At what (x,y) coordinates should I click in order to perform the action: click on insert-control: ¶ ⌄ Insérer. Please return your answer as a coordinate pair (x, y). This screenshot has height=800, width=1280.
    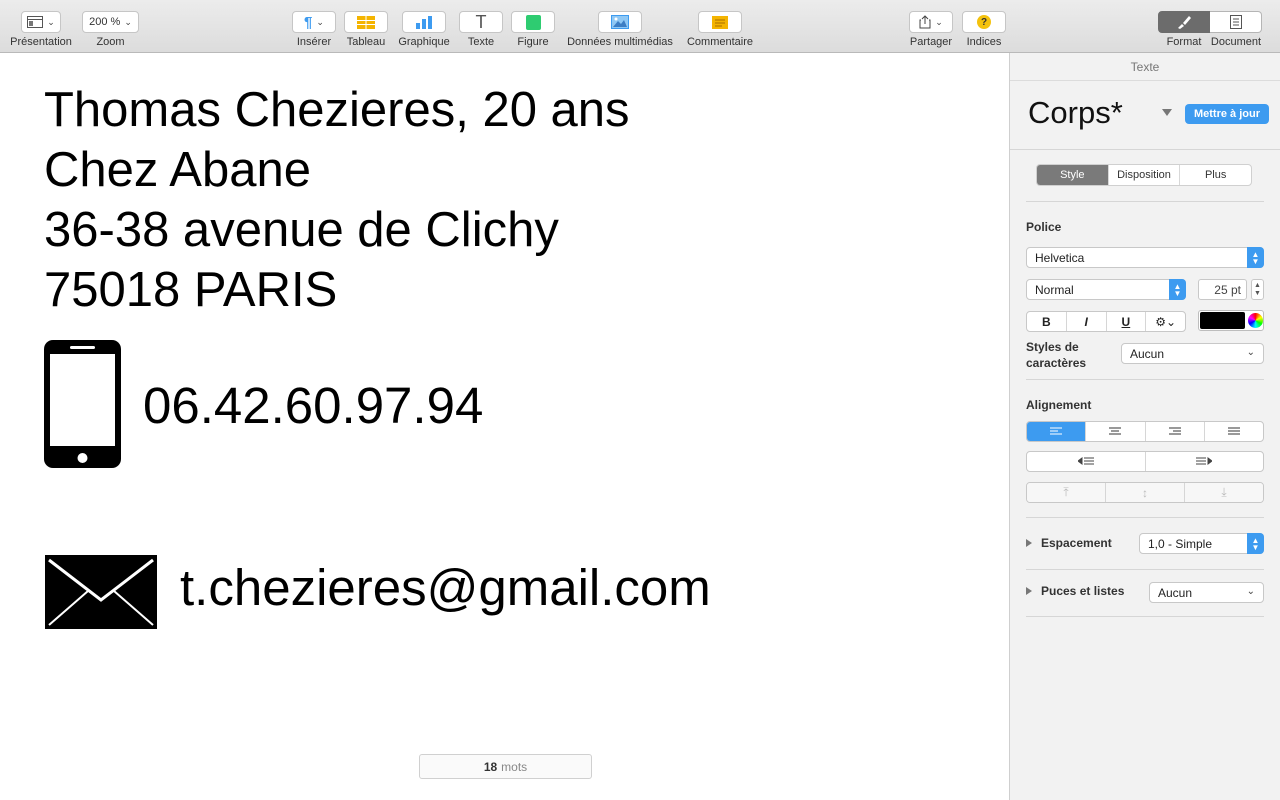
    Looking at the image, I should click on (314, 24).